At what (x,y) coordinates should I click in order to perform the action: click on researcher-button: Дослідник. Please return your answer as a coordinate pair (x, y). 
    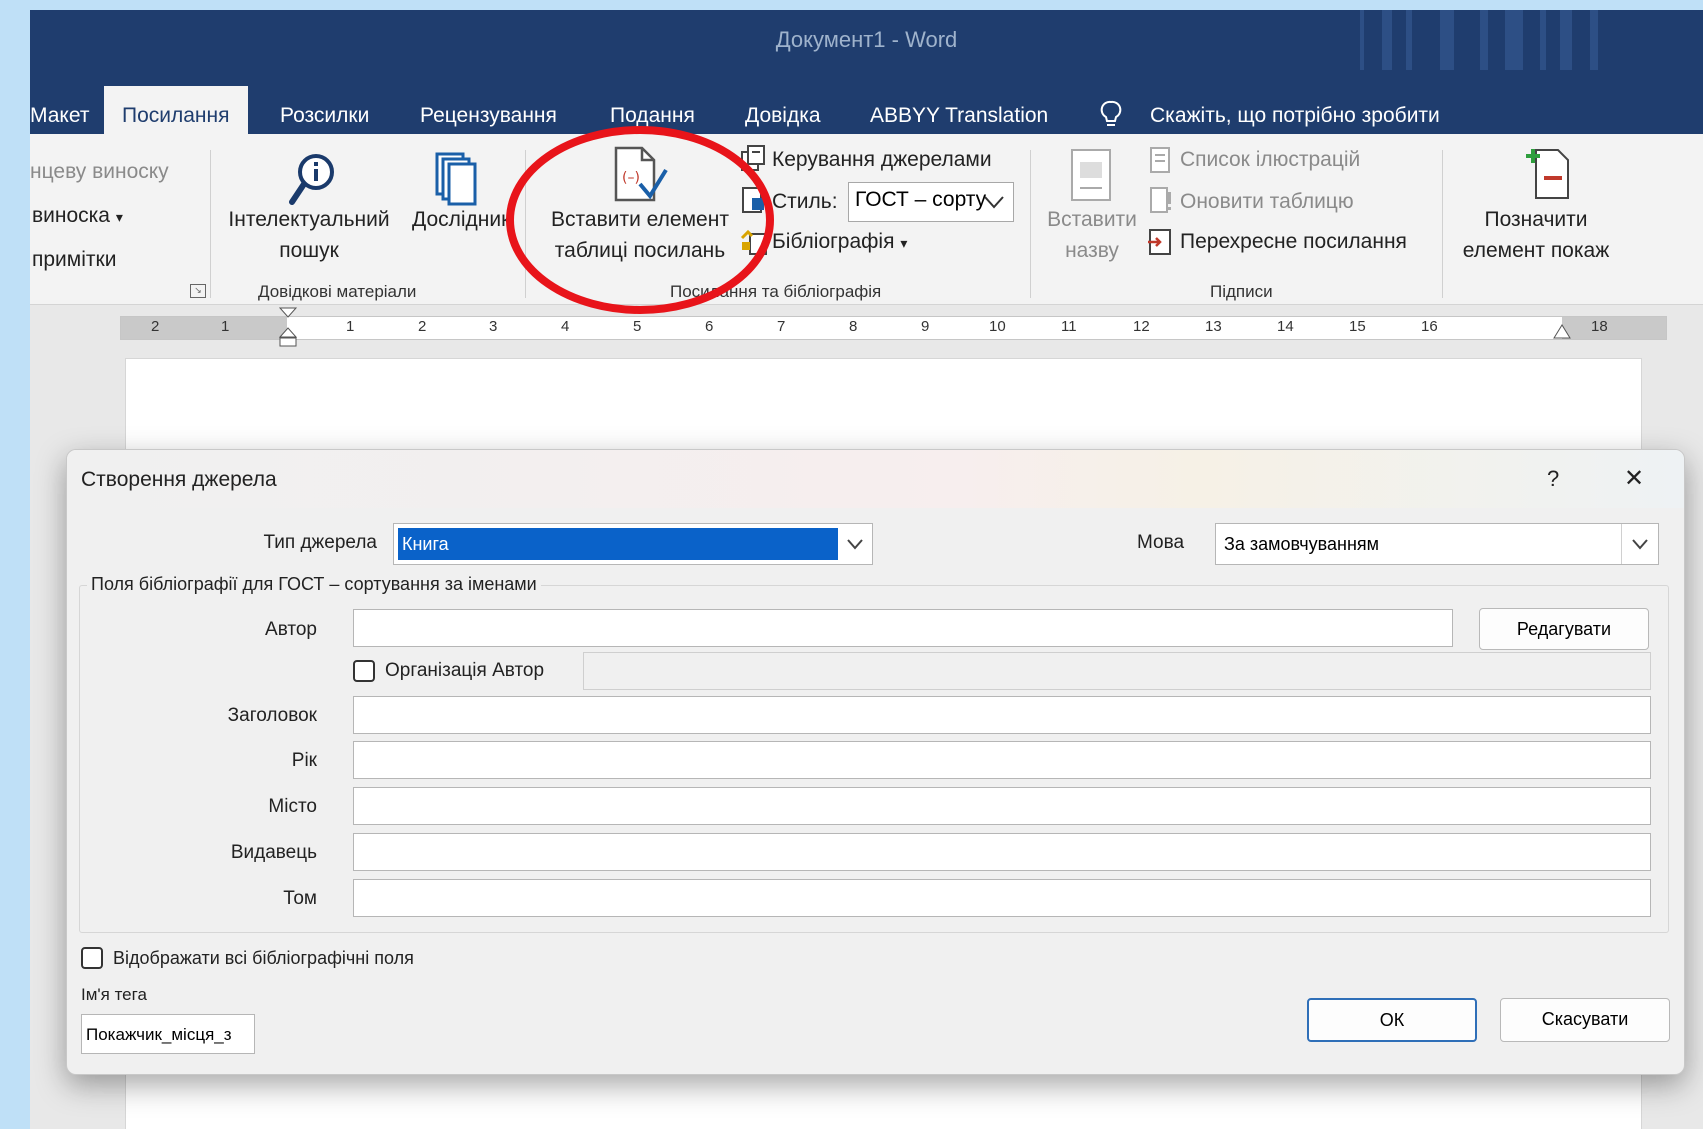
    Looking at the image, I should click on (461, 220).